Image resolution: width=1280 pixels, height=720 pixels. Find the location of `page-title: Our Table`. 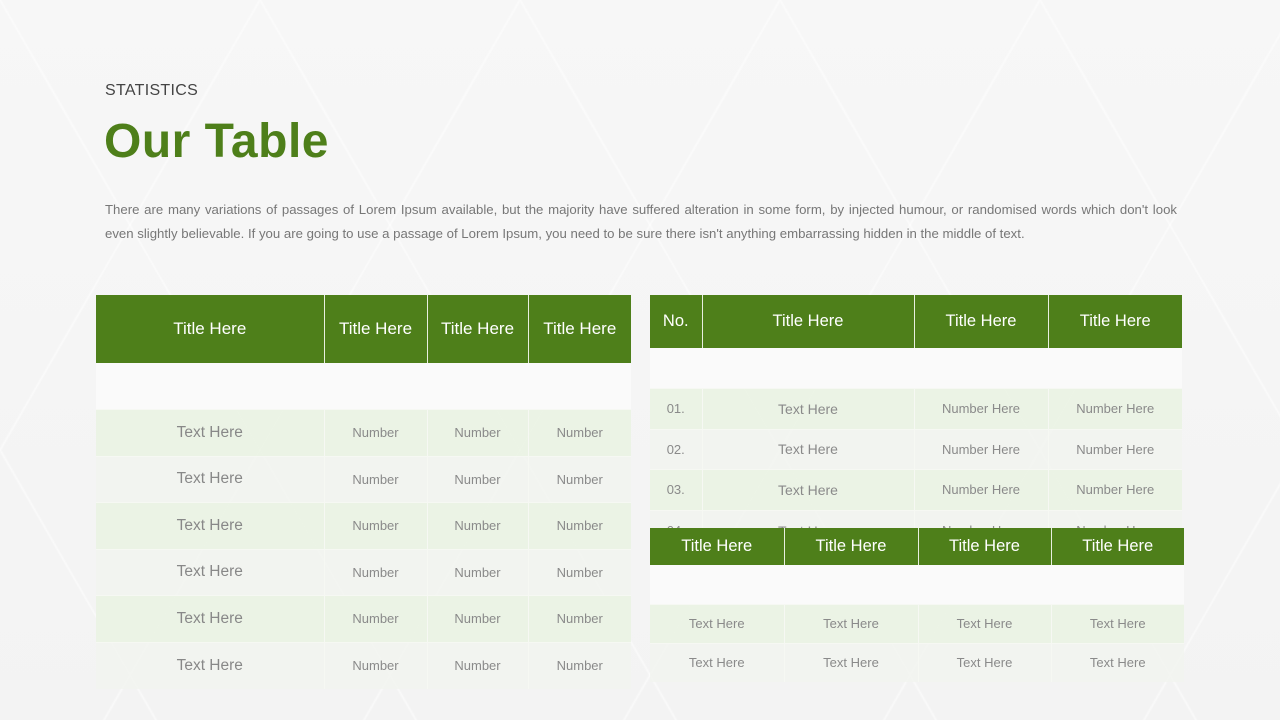

page-title: Our Table is located at coordinates (216, 141).